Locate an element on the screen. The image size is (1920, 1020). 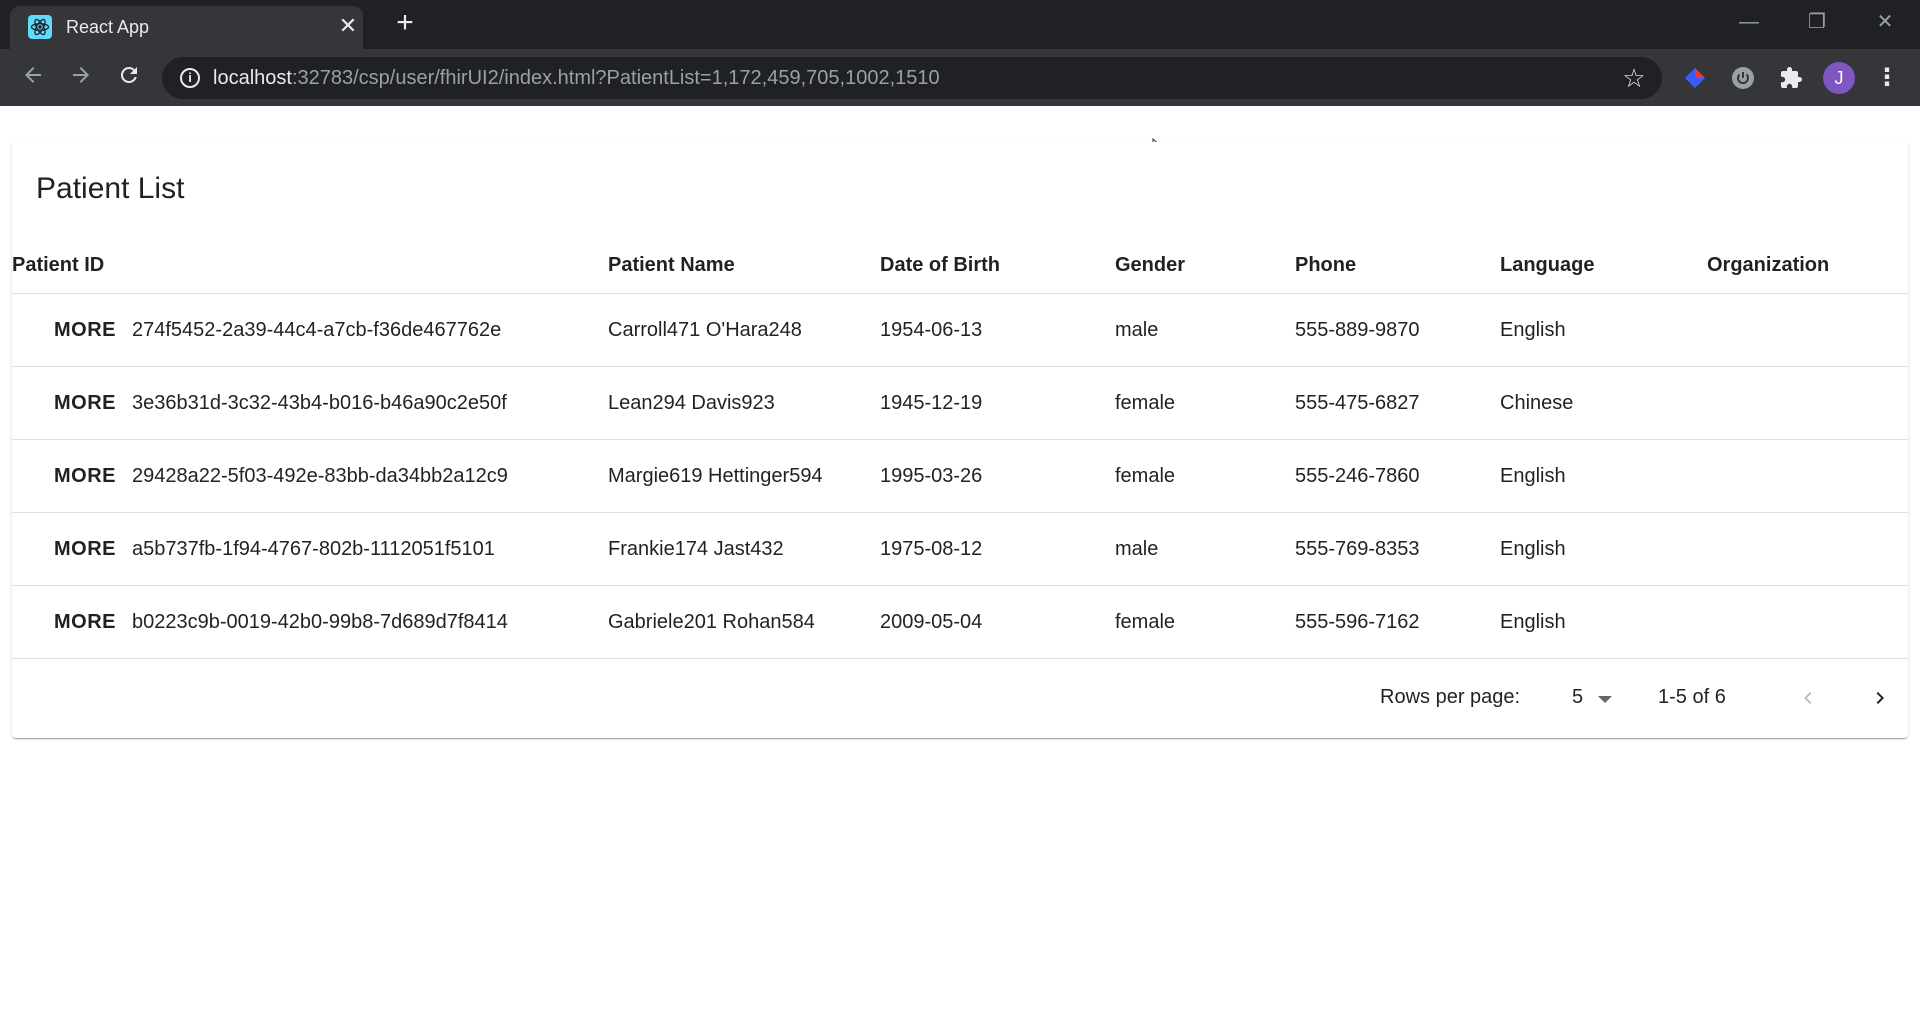
profile-avatar: J is located at coordinates (1839, 78).